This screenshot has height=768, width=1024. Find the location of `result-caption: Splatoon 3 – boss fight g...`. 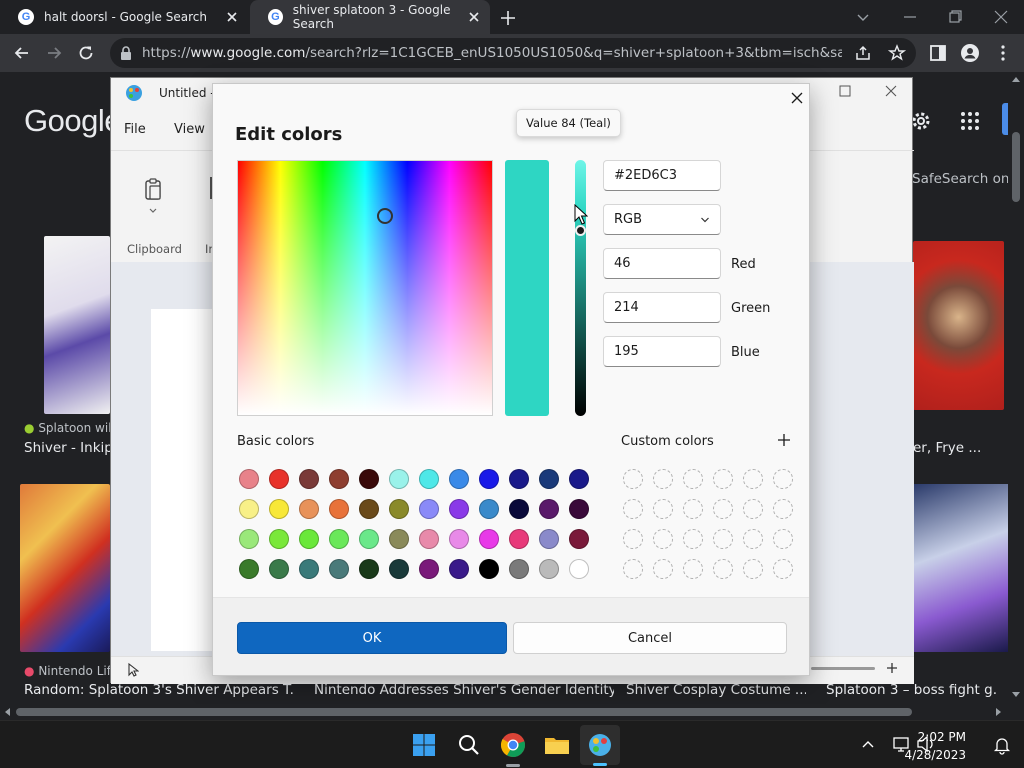

result-caption: Splatoon 3 – boss fight g... is located at coordinates (912, 690).